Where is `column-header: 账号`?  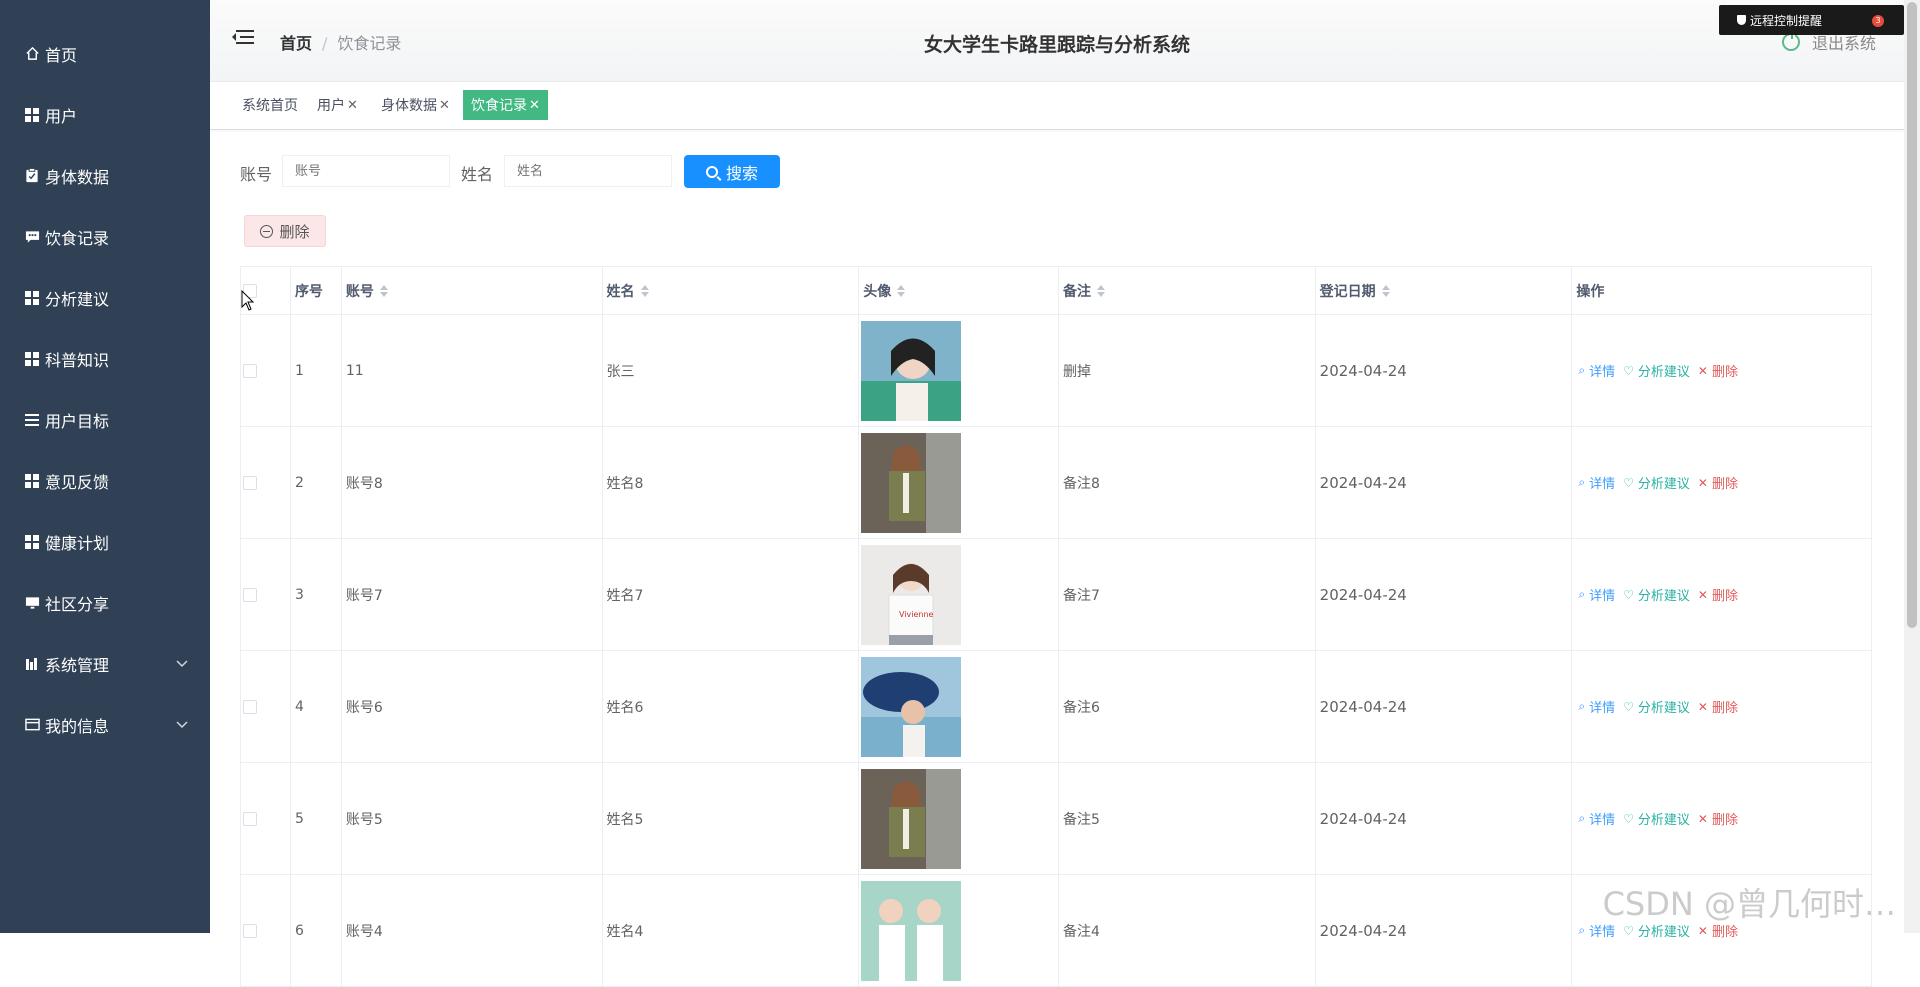
column-header: 账号 is located at coordinates (360, 291).